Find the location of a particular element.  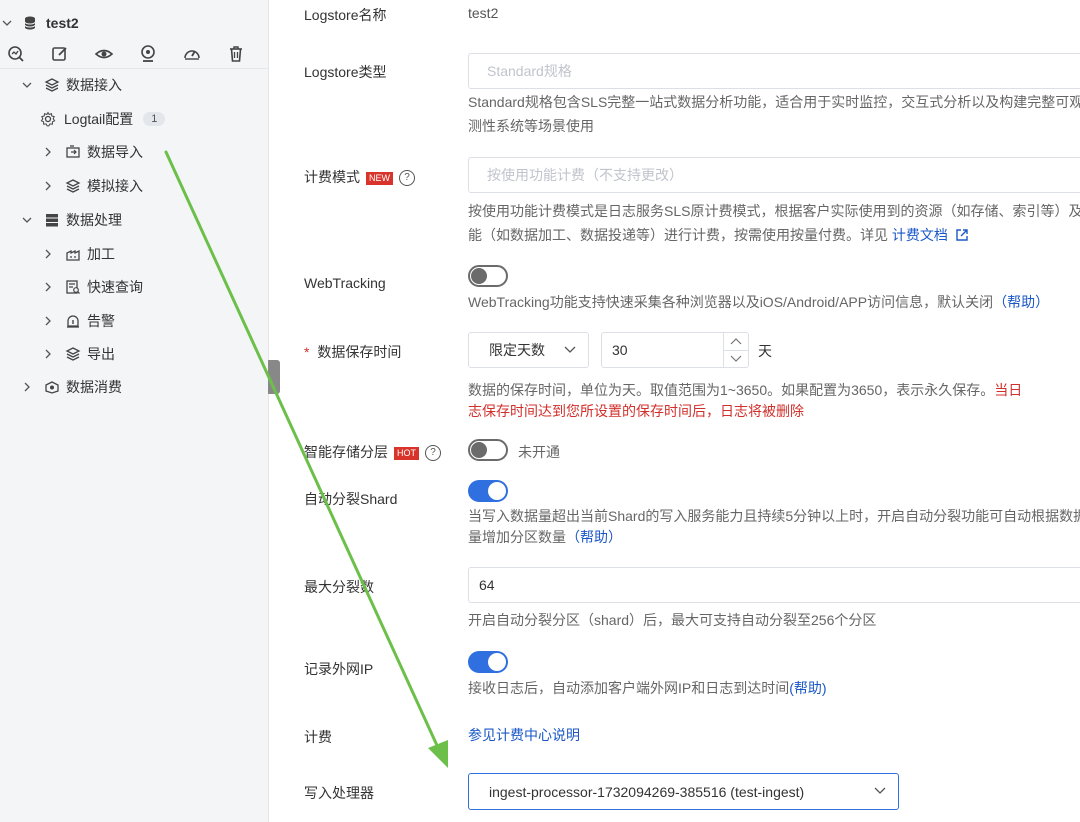

gauge-icon is located at coordinates (192, 54).